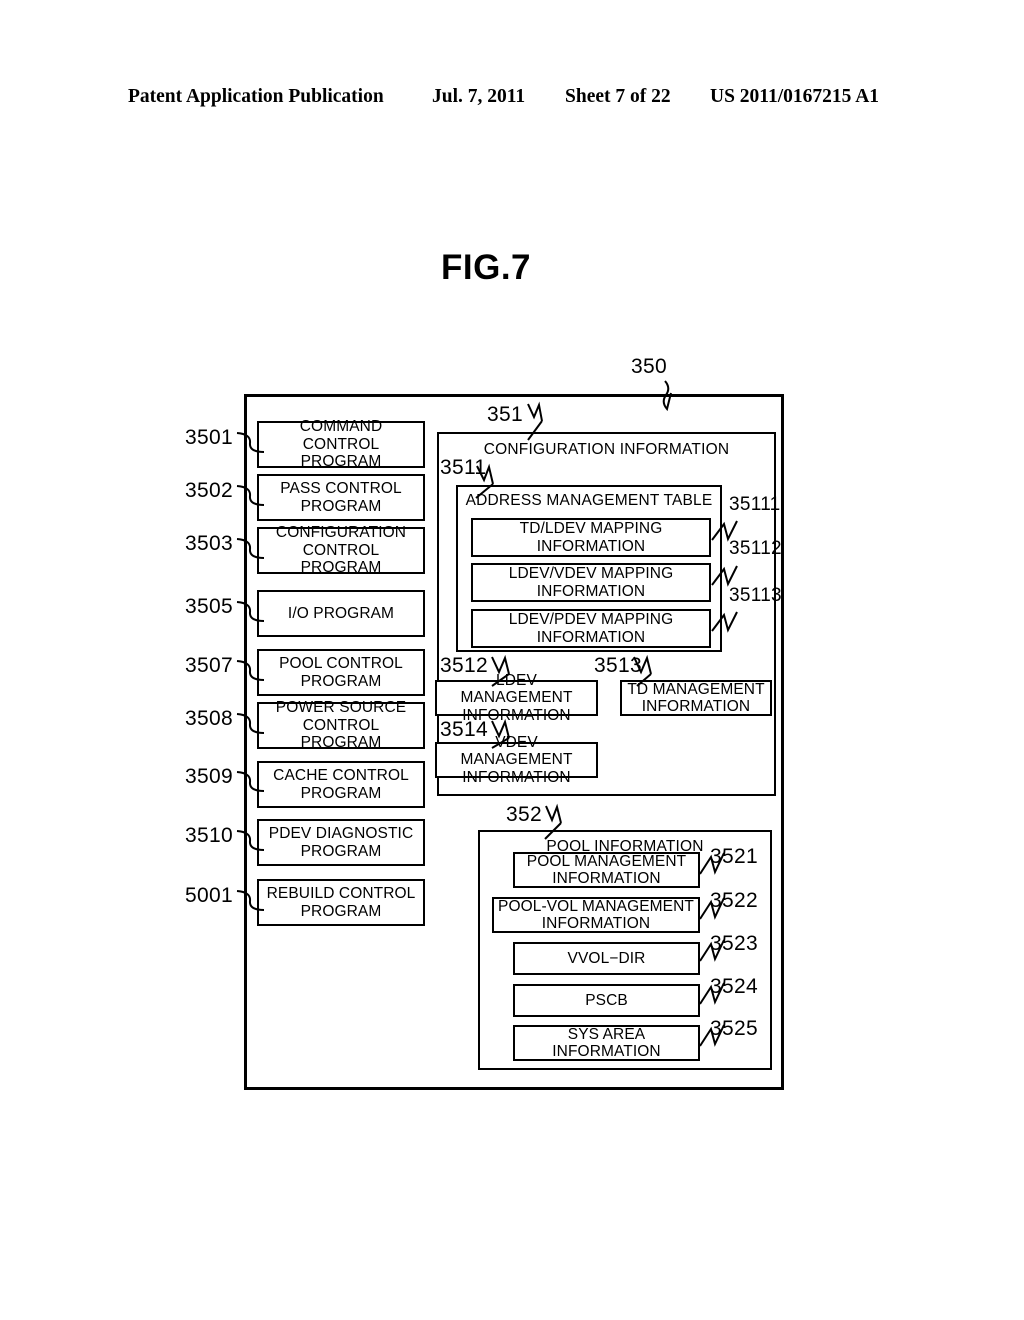 Image resolution: width=1024 pixels, height=1320 pixels. What do you see at coordinates (341, 489) in the screenshot?
I see `program-label-line1: PASS CONTROL` at bounding box center [341, 489].